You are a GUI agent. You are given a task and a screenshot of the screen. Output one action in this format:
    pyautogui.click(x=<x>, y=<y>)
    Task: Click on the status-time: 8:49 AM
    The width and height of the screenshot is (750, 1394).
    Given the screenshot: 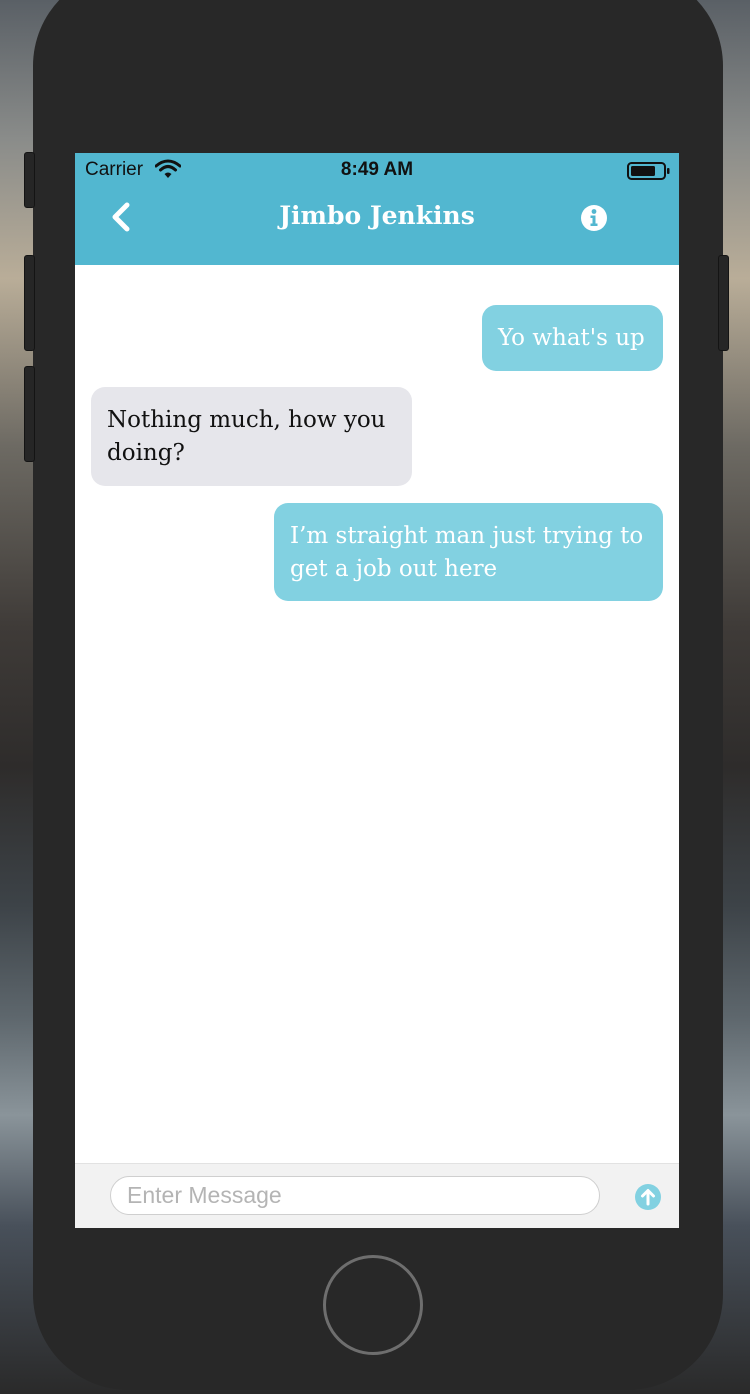 What is the action you would take?
    pyautogui.click(x=377, y=169)
    